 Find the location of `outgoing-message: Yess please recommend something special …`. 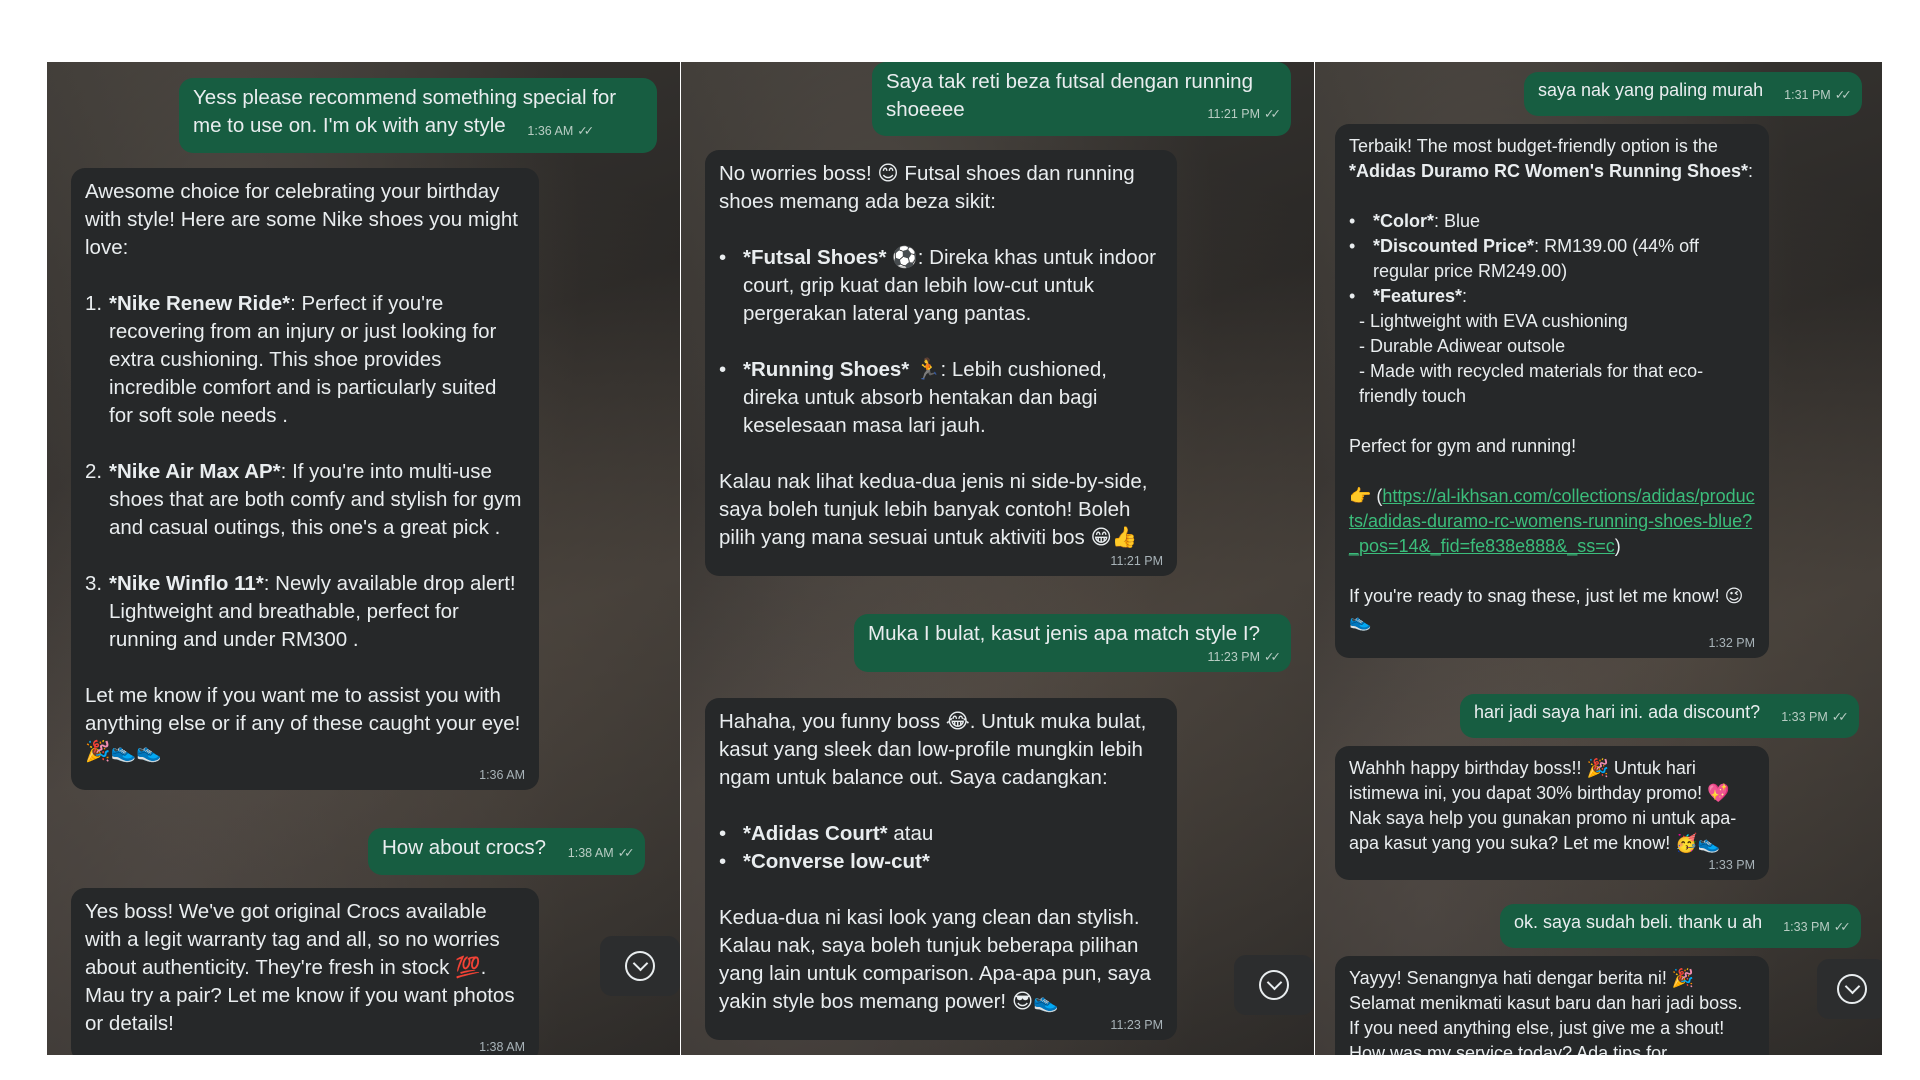

outgoing-message: Yess please recommend something special … is located at coordinates (418, 115).